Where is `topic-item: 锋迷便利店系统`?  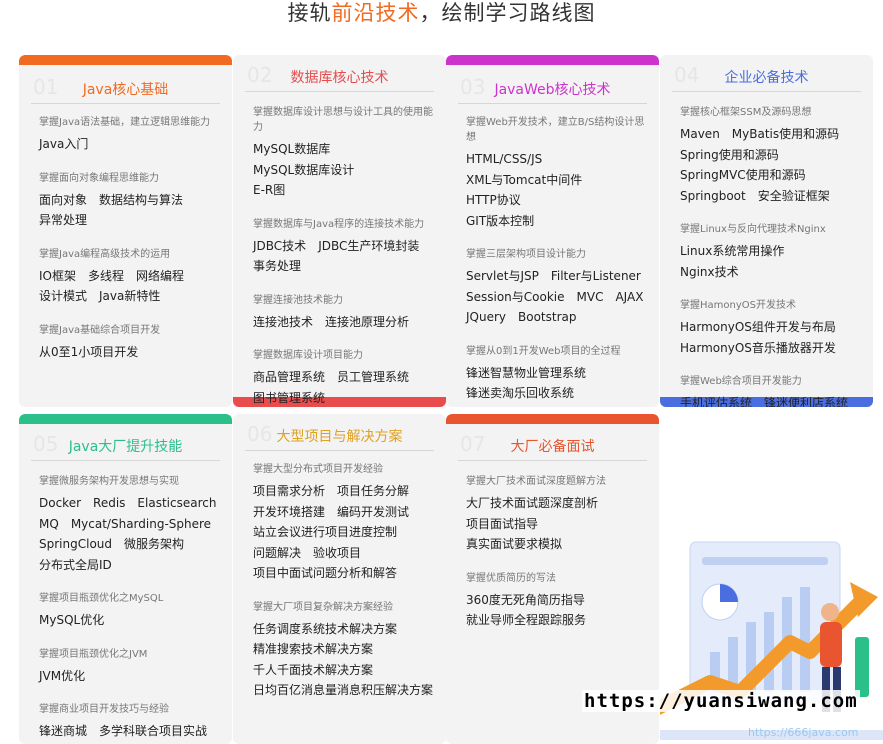 topic-item: 锋迷便利店系统 is located at coordinates (806, 401).